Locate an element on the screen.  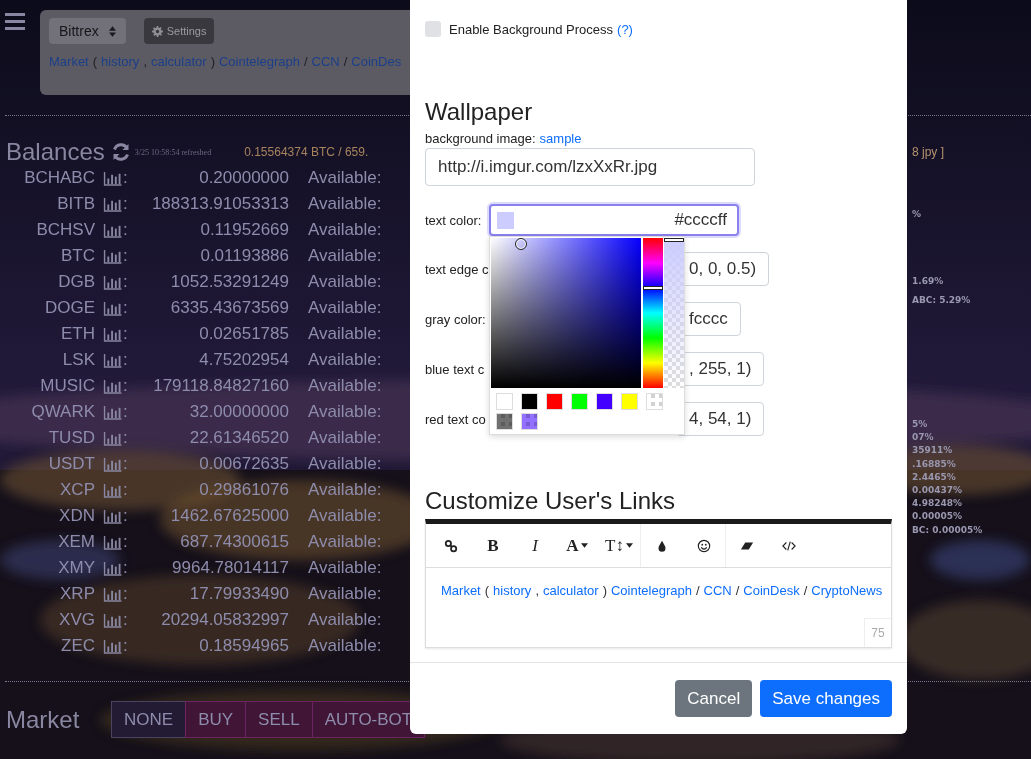
menu-icon is located at coordinates (15, 21).